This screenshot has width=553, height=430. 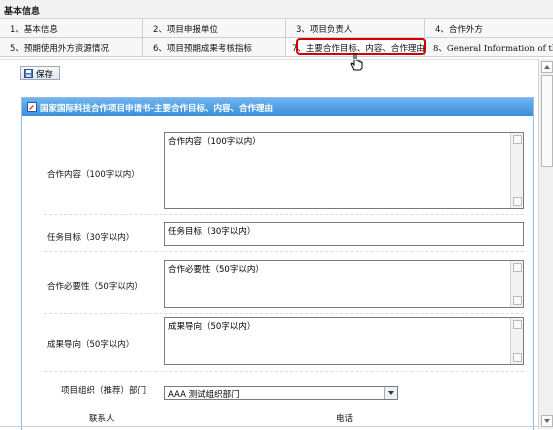 I want to click on orientation-text: 成果导向（50字以内）, so click(x=212, y=327).